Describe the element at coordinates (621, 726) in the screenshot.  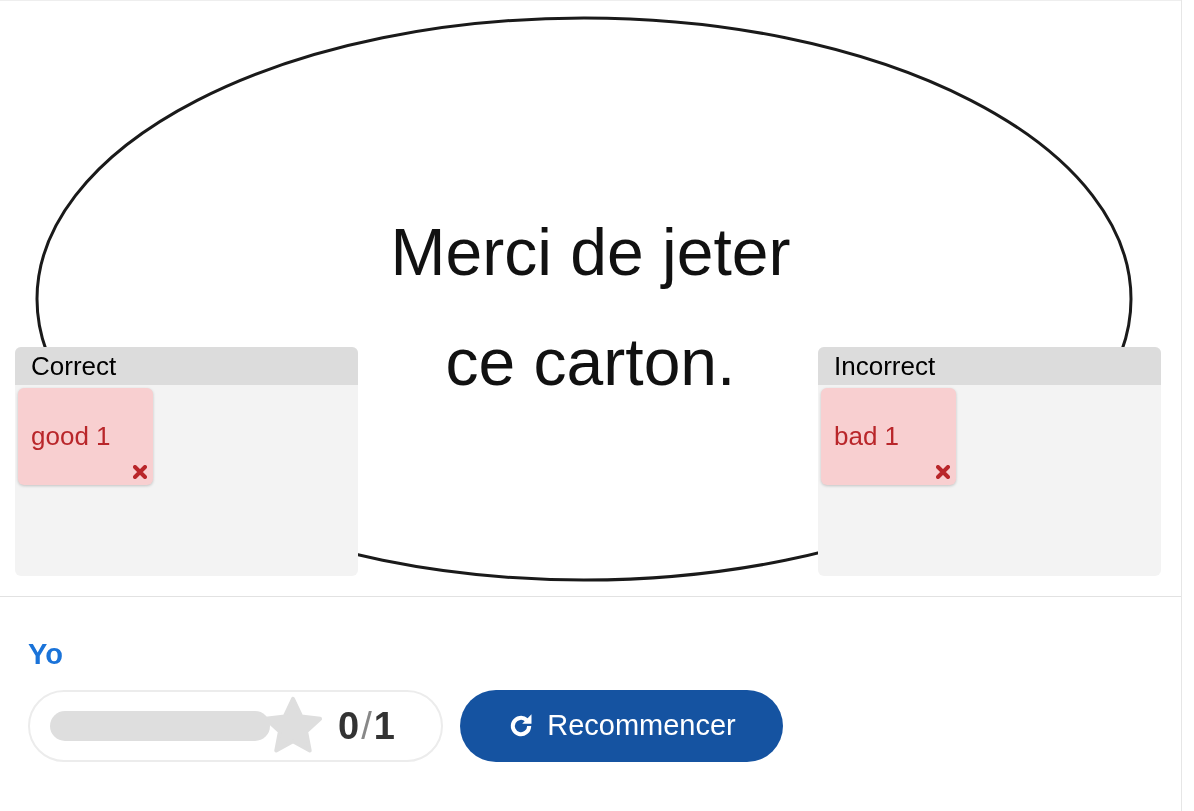
I see `retry-button: Recommencer` at that location.